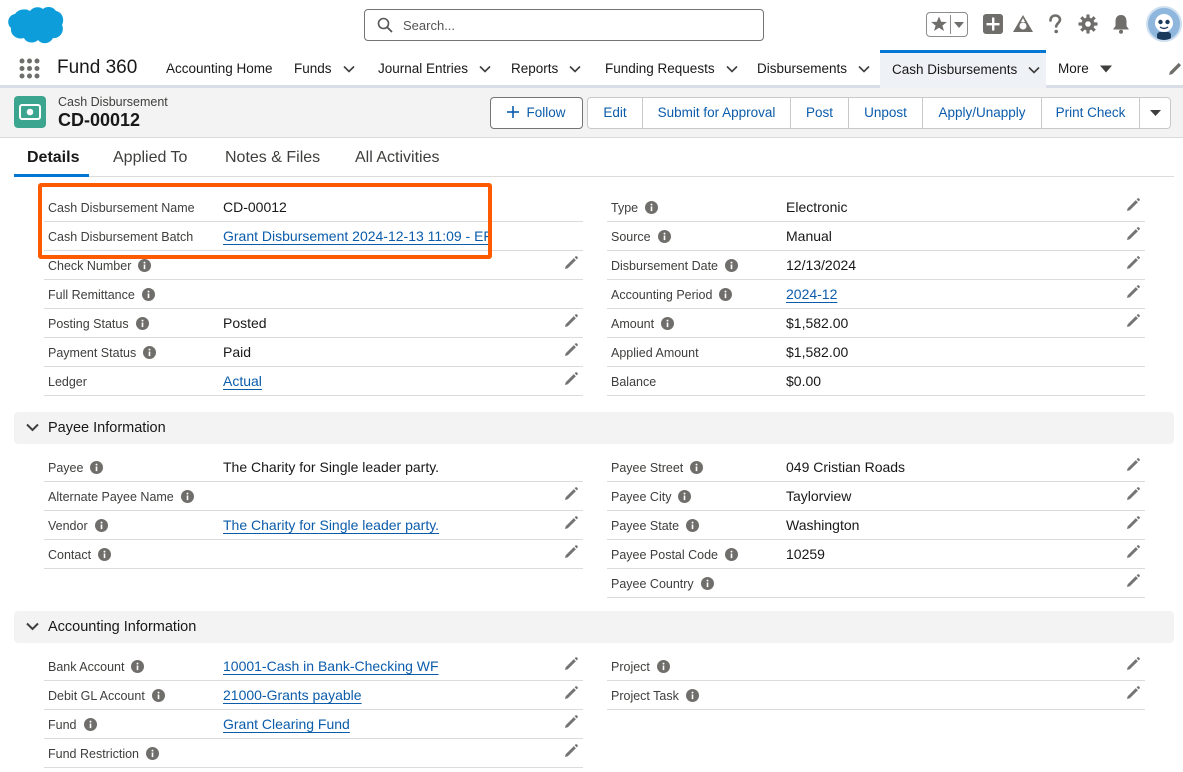 This screenshot has height=772, width=1183. What do you see at coordinates (573, 25) in the screenshot?
I see `search-input` at bounding box center [573, 25].